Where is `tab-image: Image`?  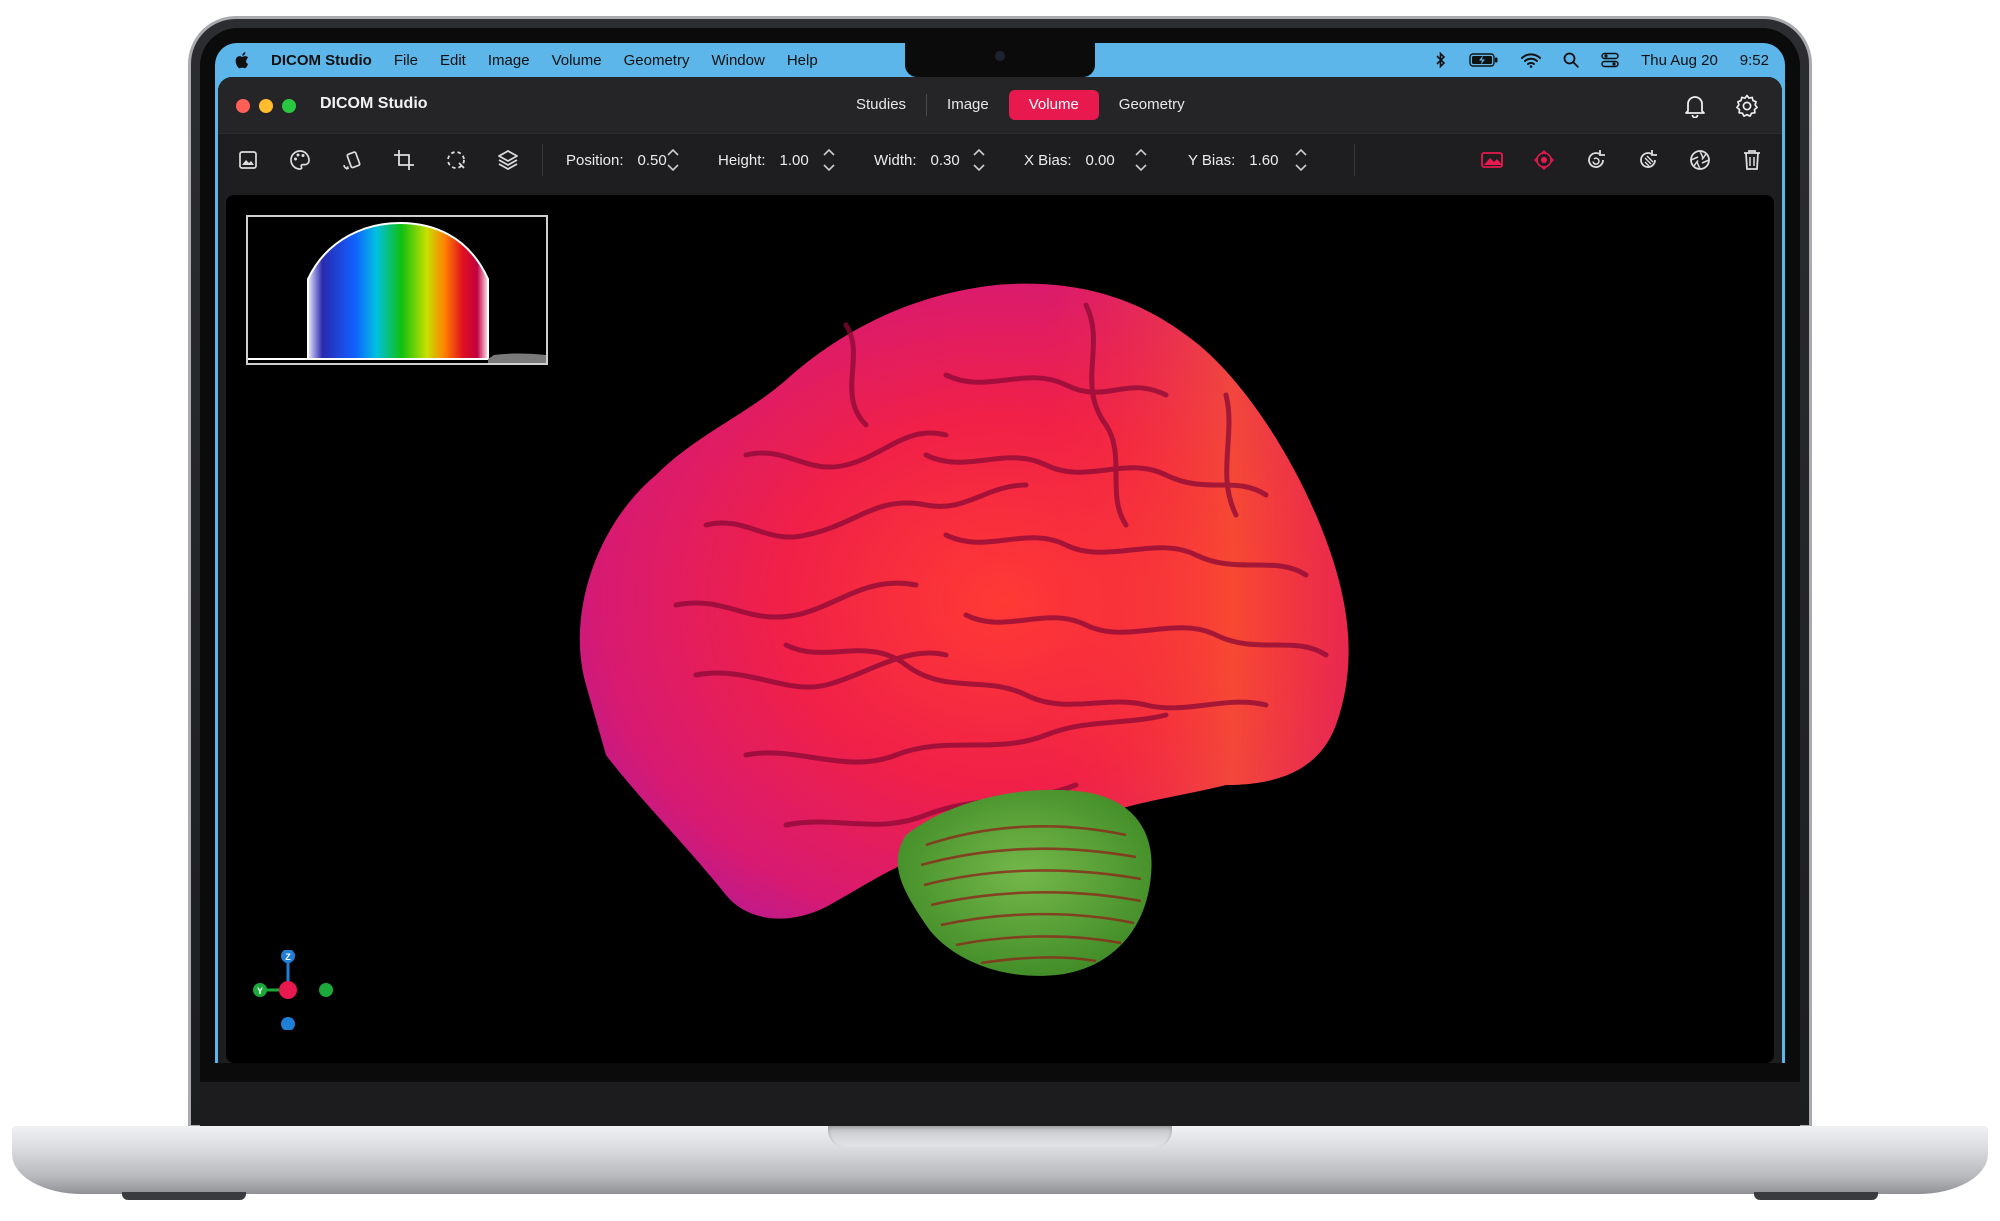
tab-image: Image is located at coordinates (968, 105).